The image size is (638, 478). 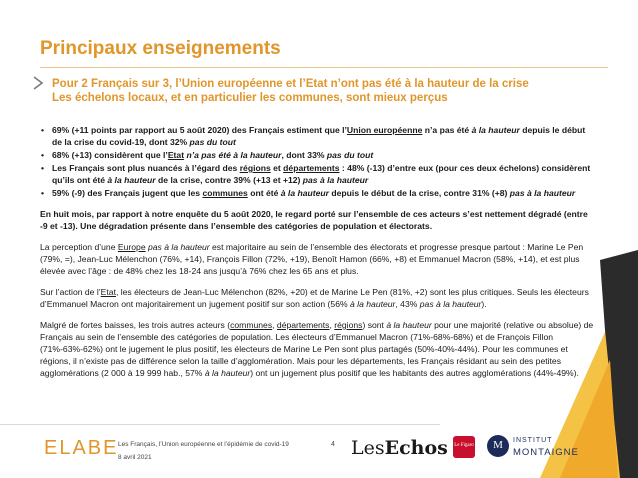 I want to click on lesechos-logo: LesEchos, so click(x=399, y=448).